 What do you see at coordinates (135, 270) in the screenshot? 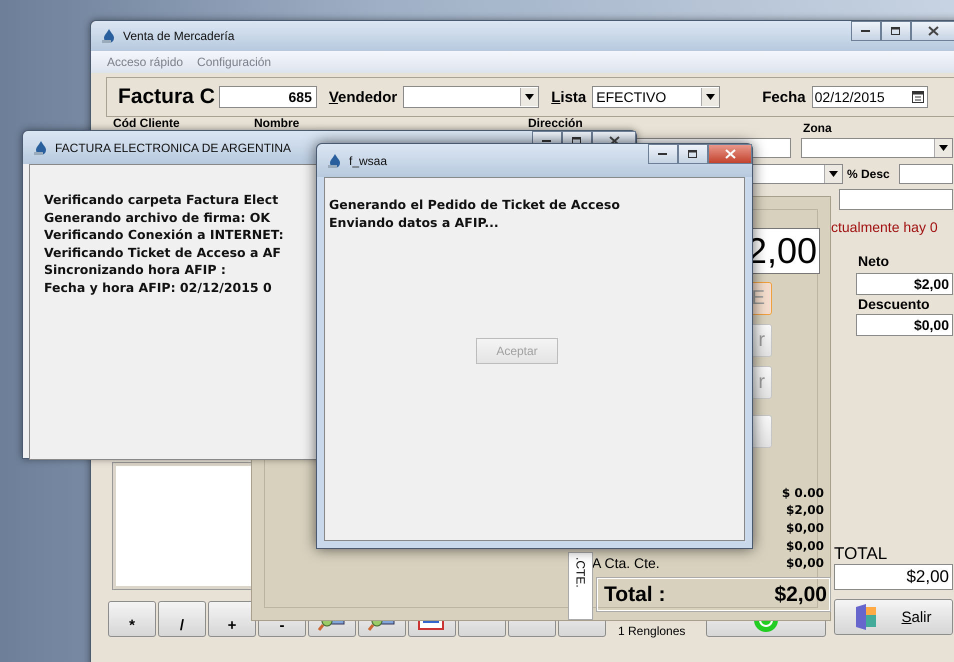
I see `status-line: Sincronizando hora AFIP :` at bounding box center [135, 270].